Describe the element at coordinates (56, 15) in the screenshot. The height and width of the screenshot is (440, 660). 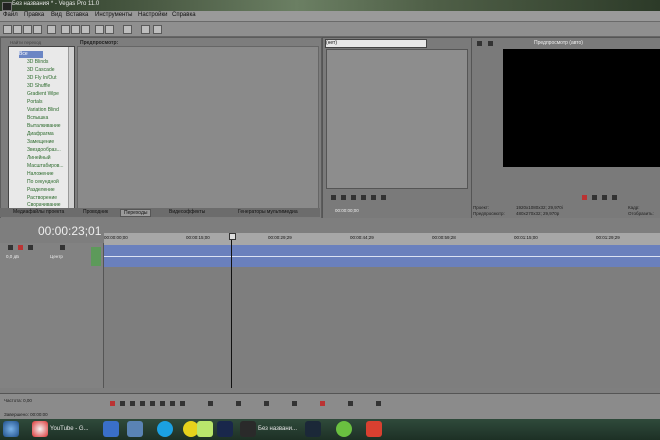
I see `menu-view: Вид` at that location.